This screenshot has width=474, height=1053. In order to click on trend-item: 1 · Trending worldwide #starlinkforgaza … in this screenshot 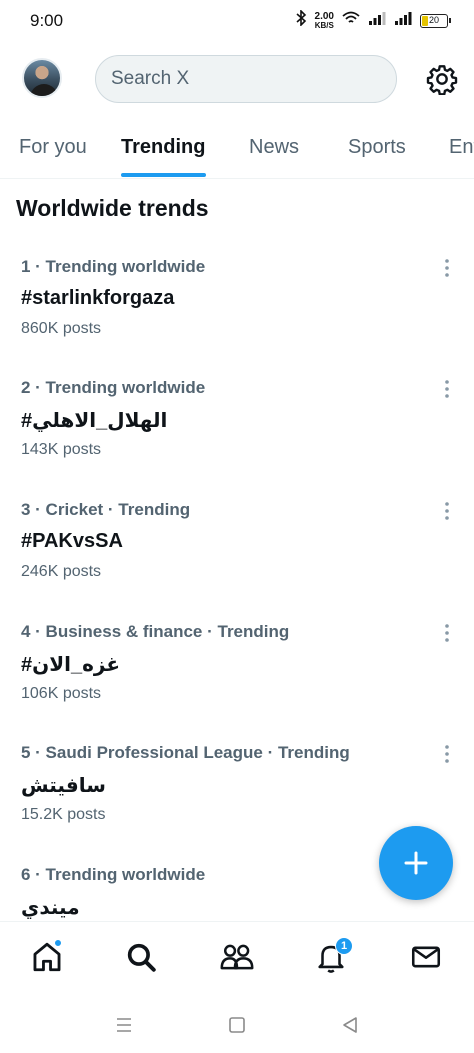, I will do `click(237, 312)`.